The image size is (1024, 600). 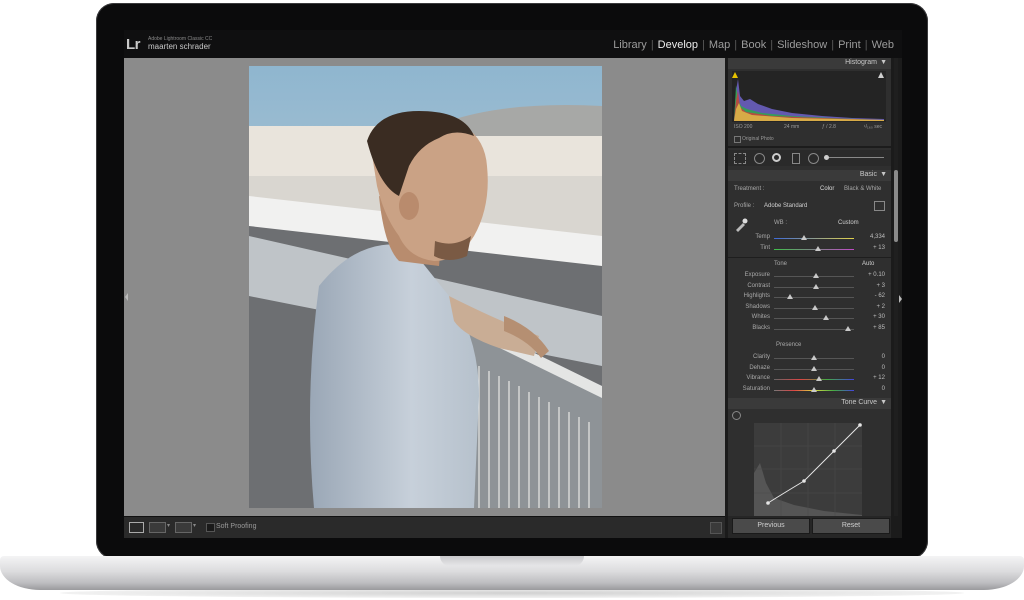 What do you see at coordinates (136, 527) in the screenshot?
I see `loupe-view-button` at bounding box center [136, 527].